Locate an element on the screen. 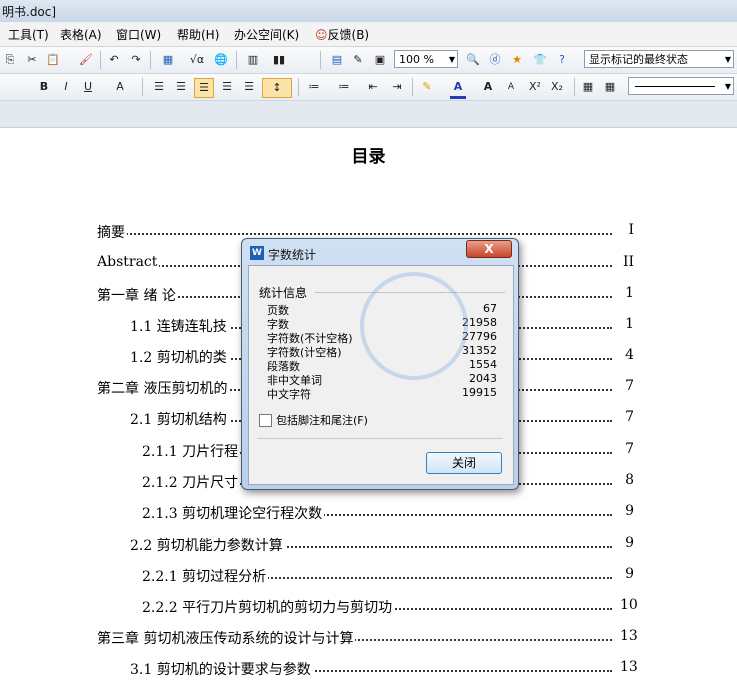 The image size is (737, 684). drawing-icon: ✎ is located at coordinates (358, 60).